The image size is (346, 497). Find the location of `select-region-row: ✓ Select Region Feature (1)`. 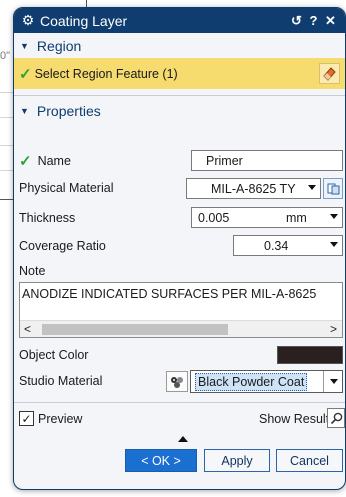

select-region-row: ✓ Select Region Feature (1) is located at coordinates (179, 73).